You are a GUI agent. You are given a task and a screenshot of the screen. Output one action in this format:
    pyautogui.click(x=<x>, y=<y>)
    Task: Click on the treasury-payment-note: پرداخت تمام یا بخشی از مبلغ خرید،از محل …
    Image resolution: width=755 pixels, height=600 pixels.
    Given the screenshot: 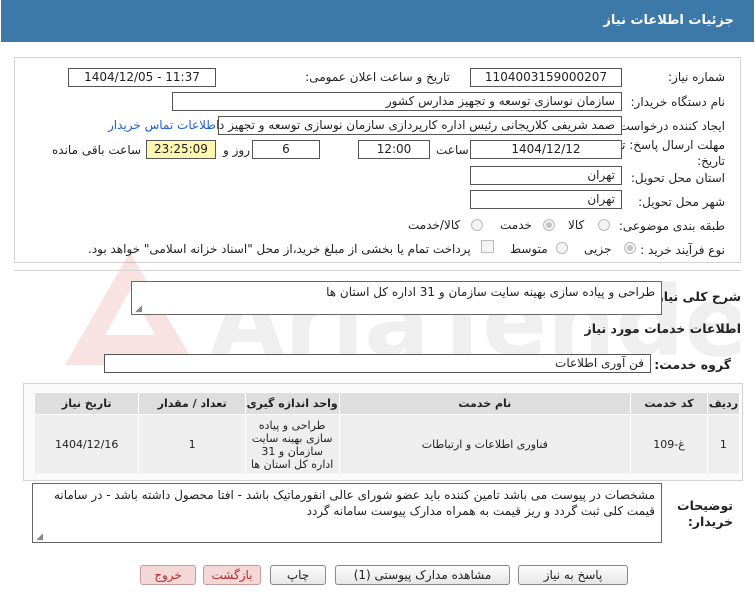 What is the action you would take?
    pyautogui.click(x=279, y=249)
    